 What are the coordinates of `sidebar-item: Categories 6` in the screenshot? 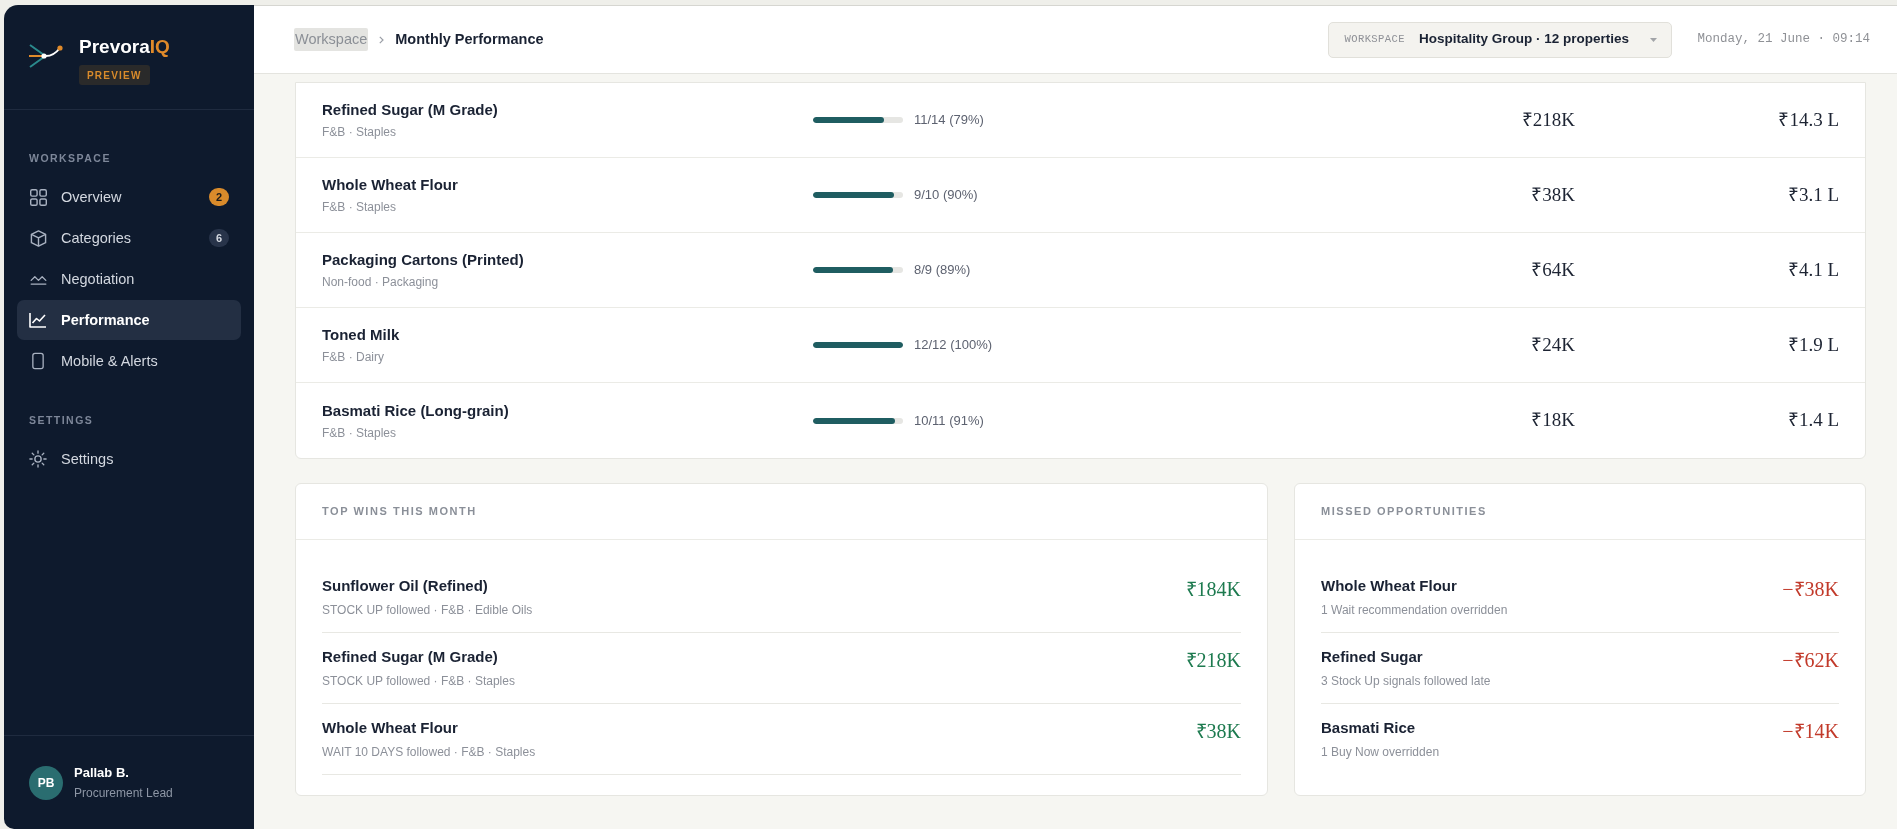 It's located at (129, 238).